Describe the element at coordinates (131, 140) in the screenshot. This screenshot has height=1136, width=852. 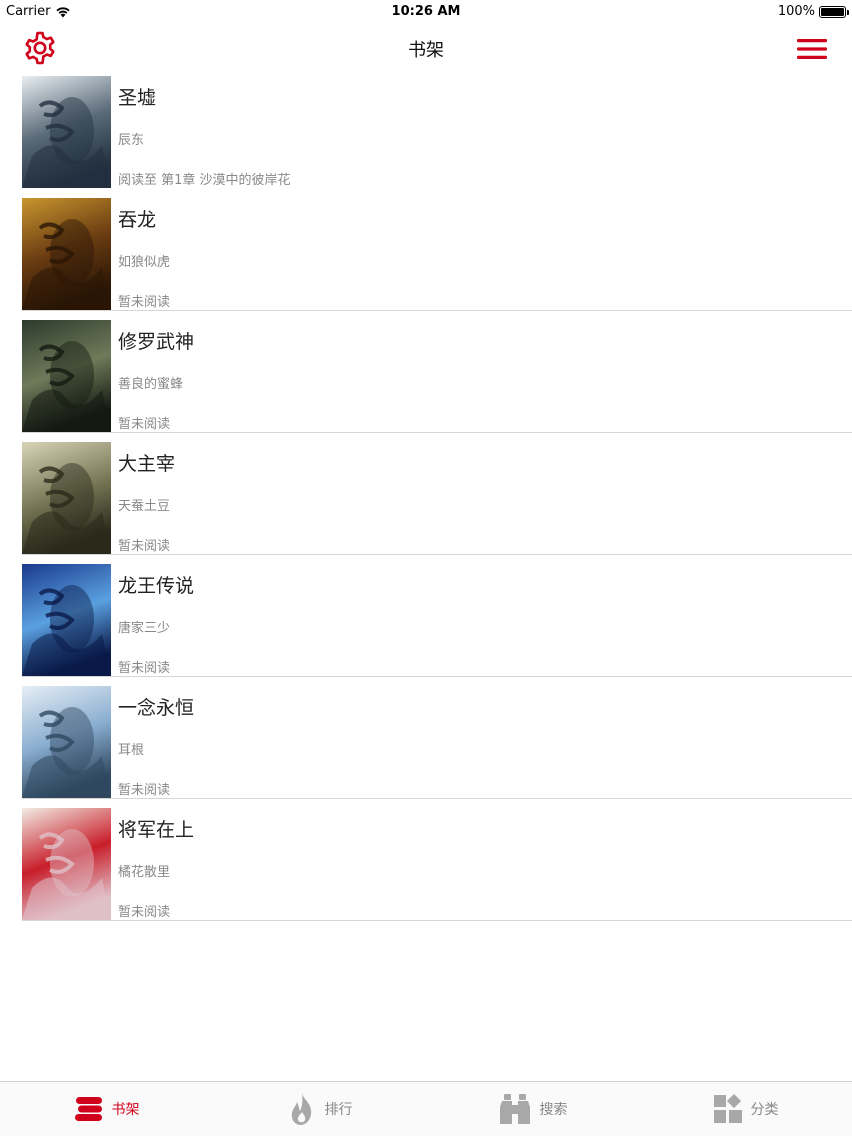
I see `book-author: 辰东` at that location.